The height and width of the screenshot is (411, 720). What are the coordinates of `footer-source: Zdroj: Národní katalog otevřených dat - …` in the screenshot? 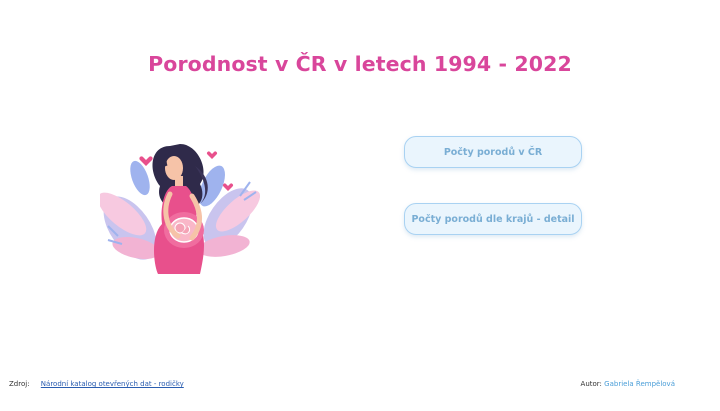 It's located at (96, 384).